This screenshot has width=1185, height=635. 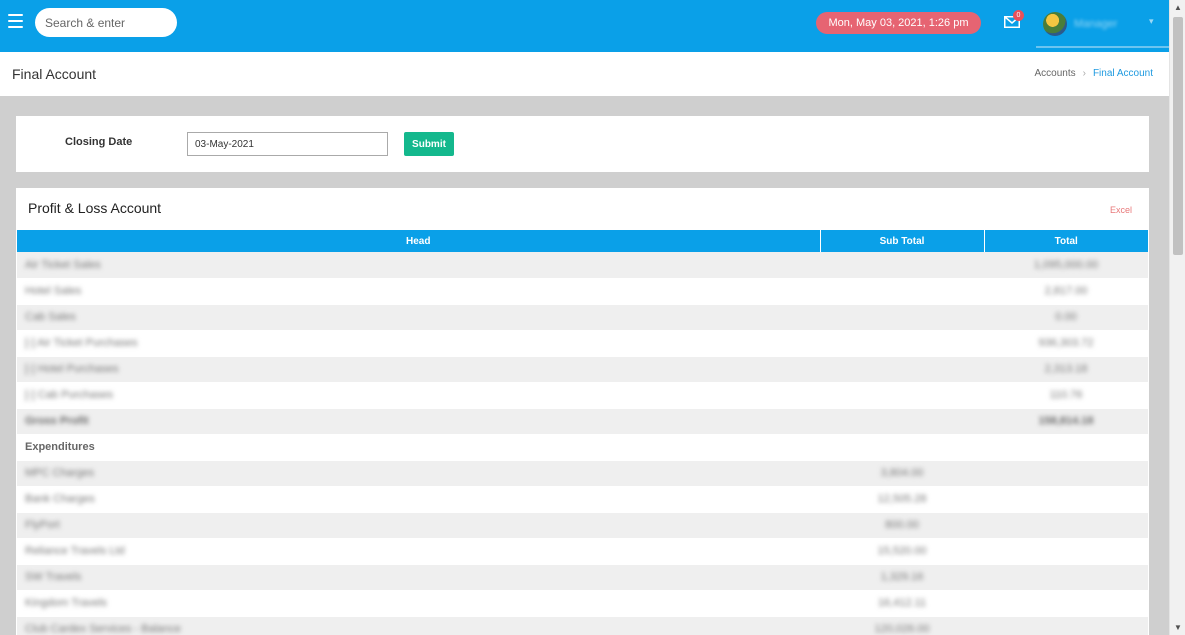 I want to click on row-head-cell: Reliance Travels Ltd, so click(x=418, y=551).